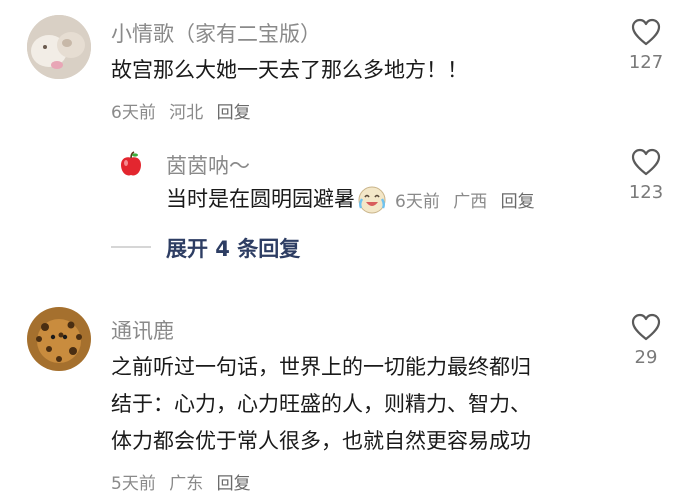  Describe the element at coordinates (133, 484) in the screenshot. I see `comment-time: 5天前` at that location.